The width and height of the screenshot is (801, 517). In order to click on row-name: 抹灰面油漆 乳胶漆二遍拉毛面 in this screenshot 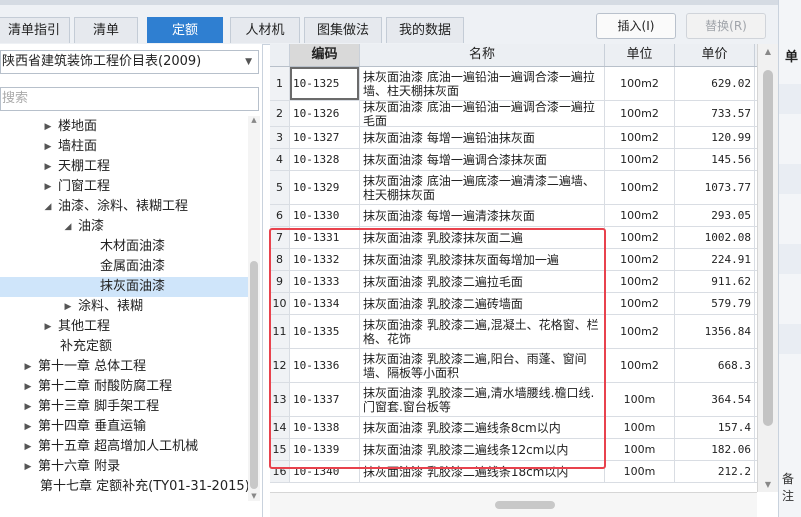, I will do `click(482, 281)`.